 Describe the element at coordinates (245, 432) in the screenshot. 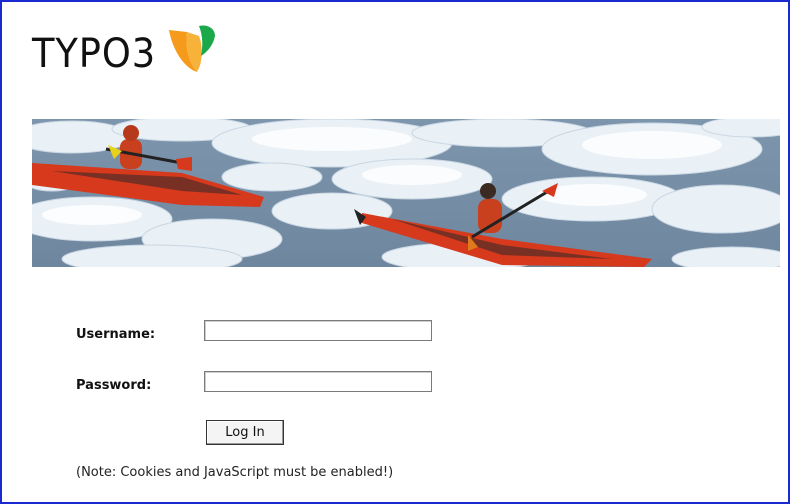

I see `login-button: Log In` at that location.